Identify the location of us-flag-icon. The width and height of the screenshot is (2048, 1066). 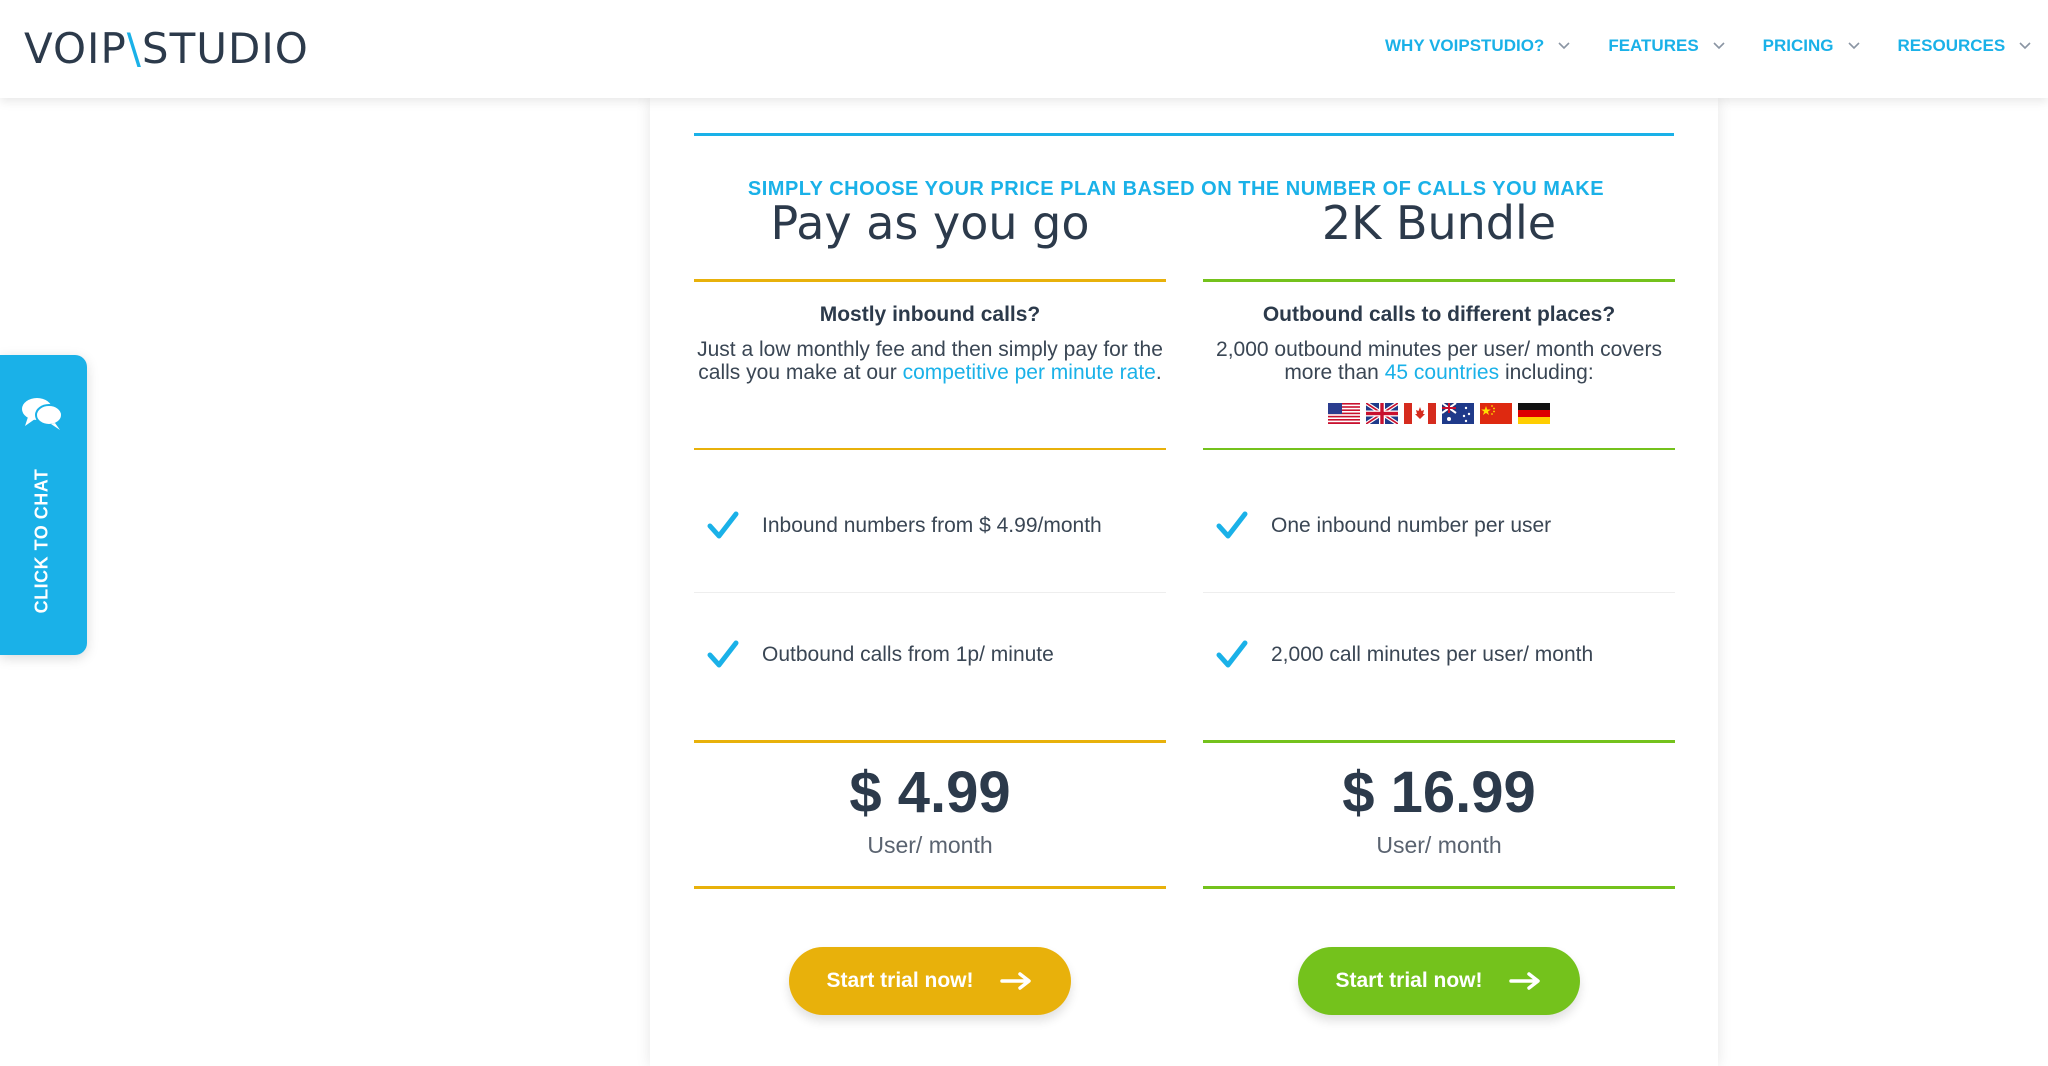
(1344, 413).